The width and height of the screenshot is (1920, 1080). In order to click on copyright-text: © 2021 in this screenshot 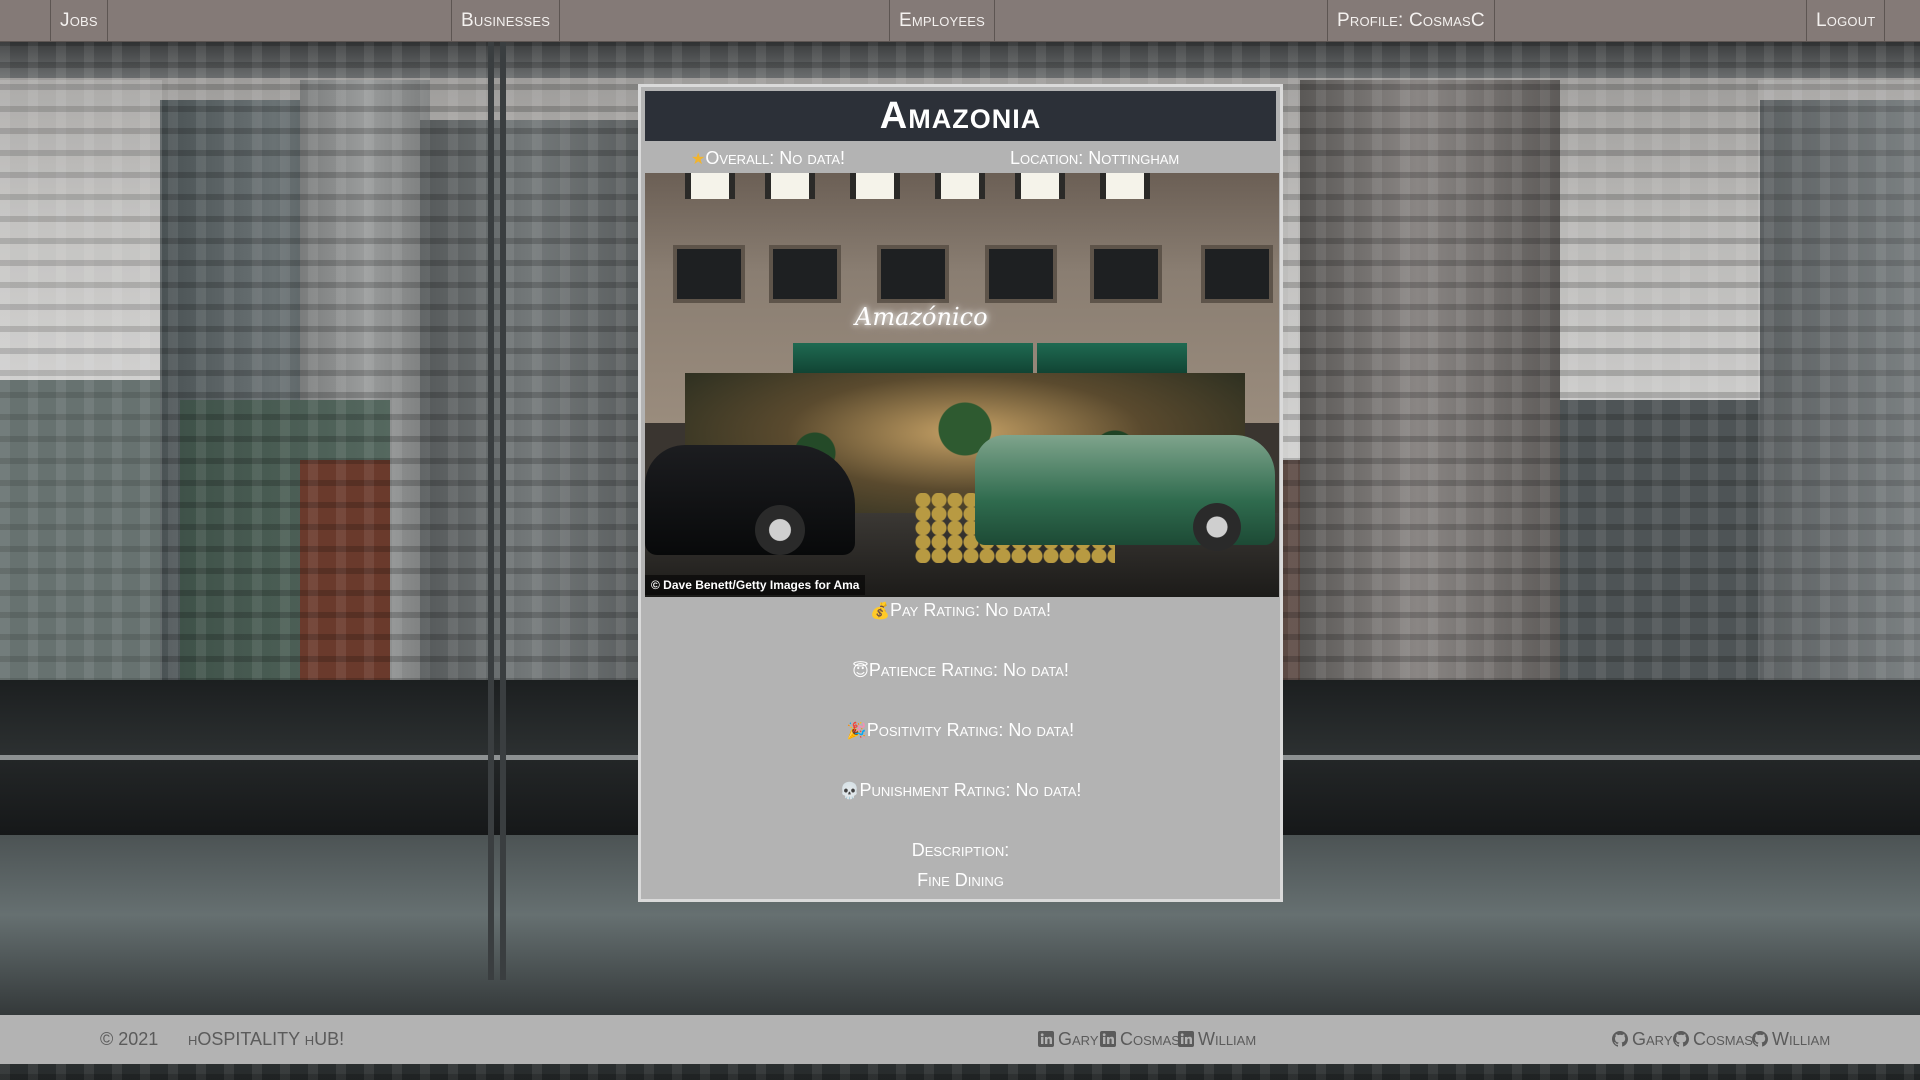, I will do `click(129, 1039)`.